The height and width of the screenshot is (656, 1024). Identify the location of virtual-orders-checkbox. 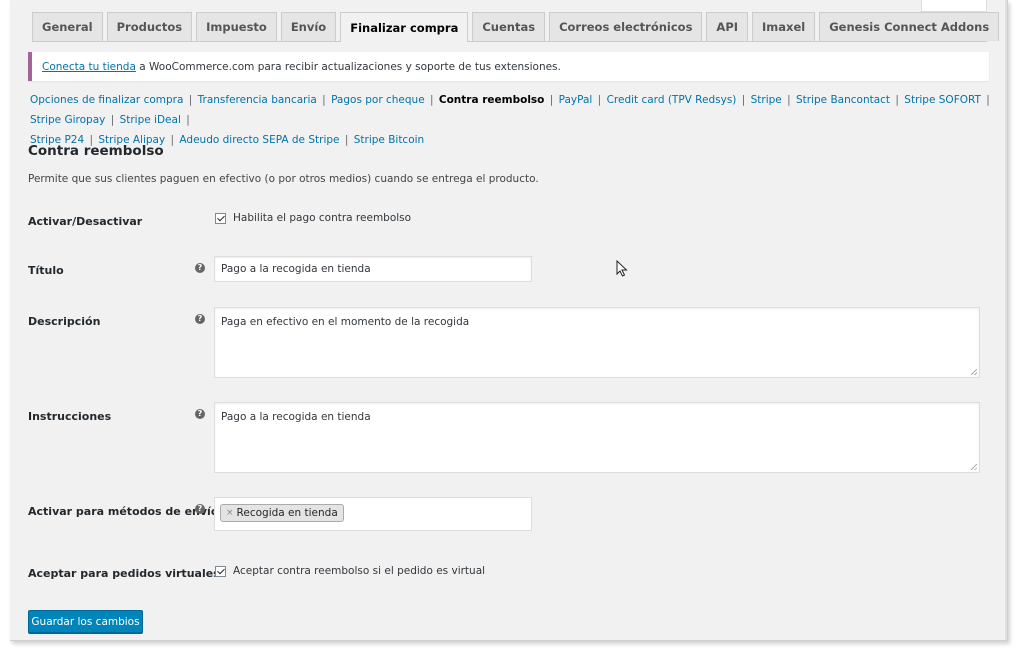
(220, 571).